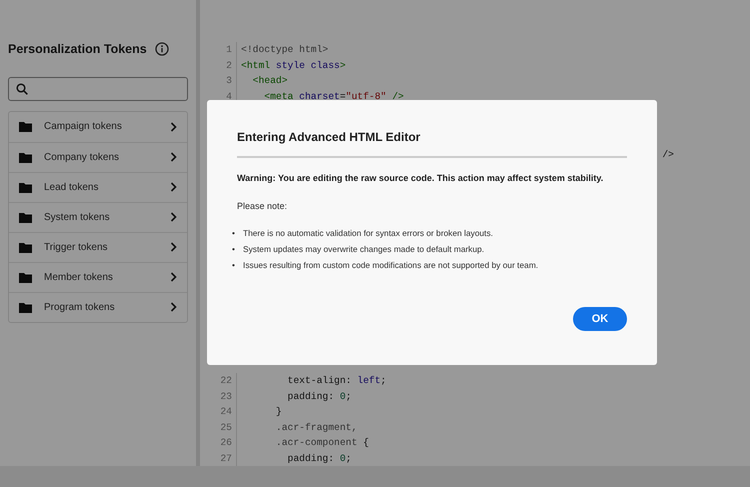  What do you see at coordinates (363, 233) in the screenshot?
I see `bullet-text: • There is no automatic validation for syntax errors or broken layouts.` at bounding box center [363, 233].